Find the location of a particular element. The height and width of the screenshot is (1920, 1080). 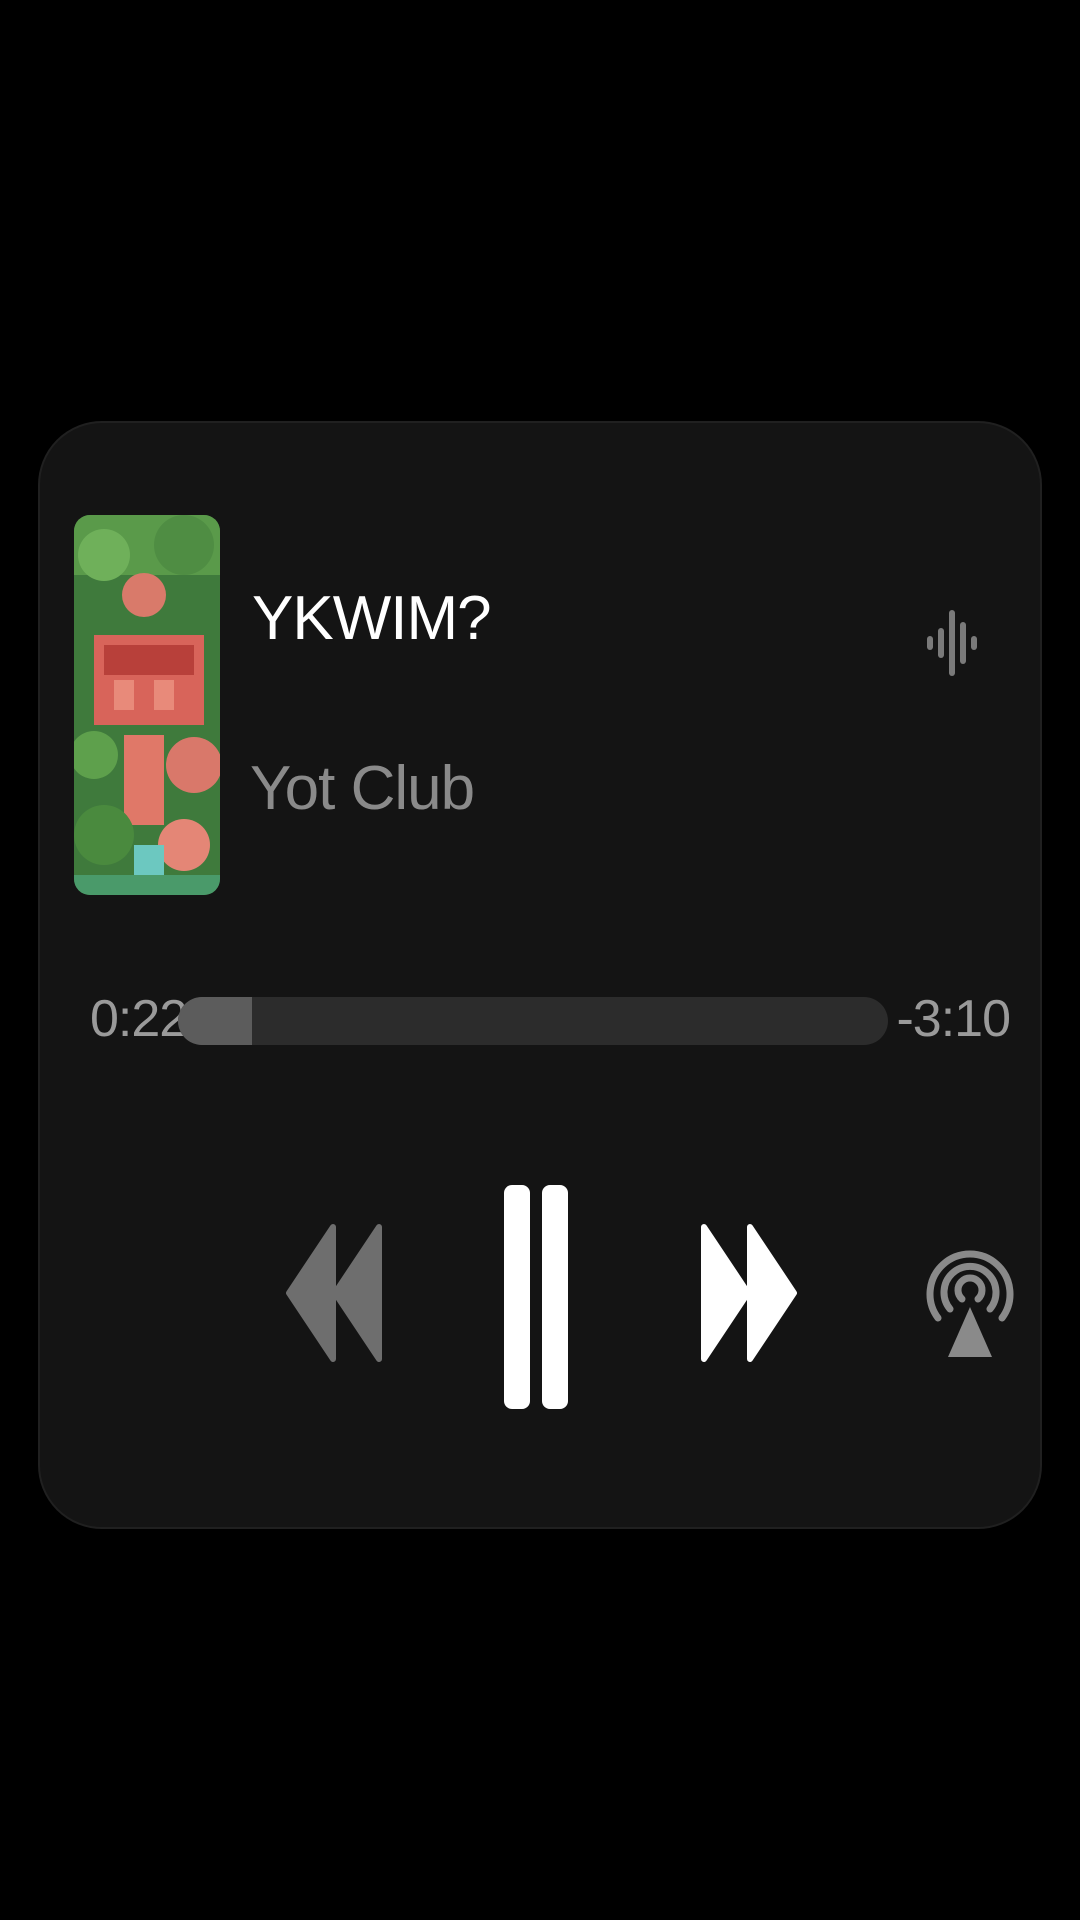

forward-button is located at coordinates (750, 1293).